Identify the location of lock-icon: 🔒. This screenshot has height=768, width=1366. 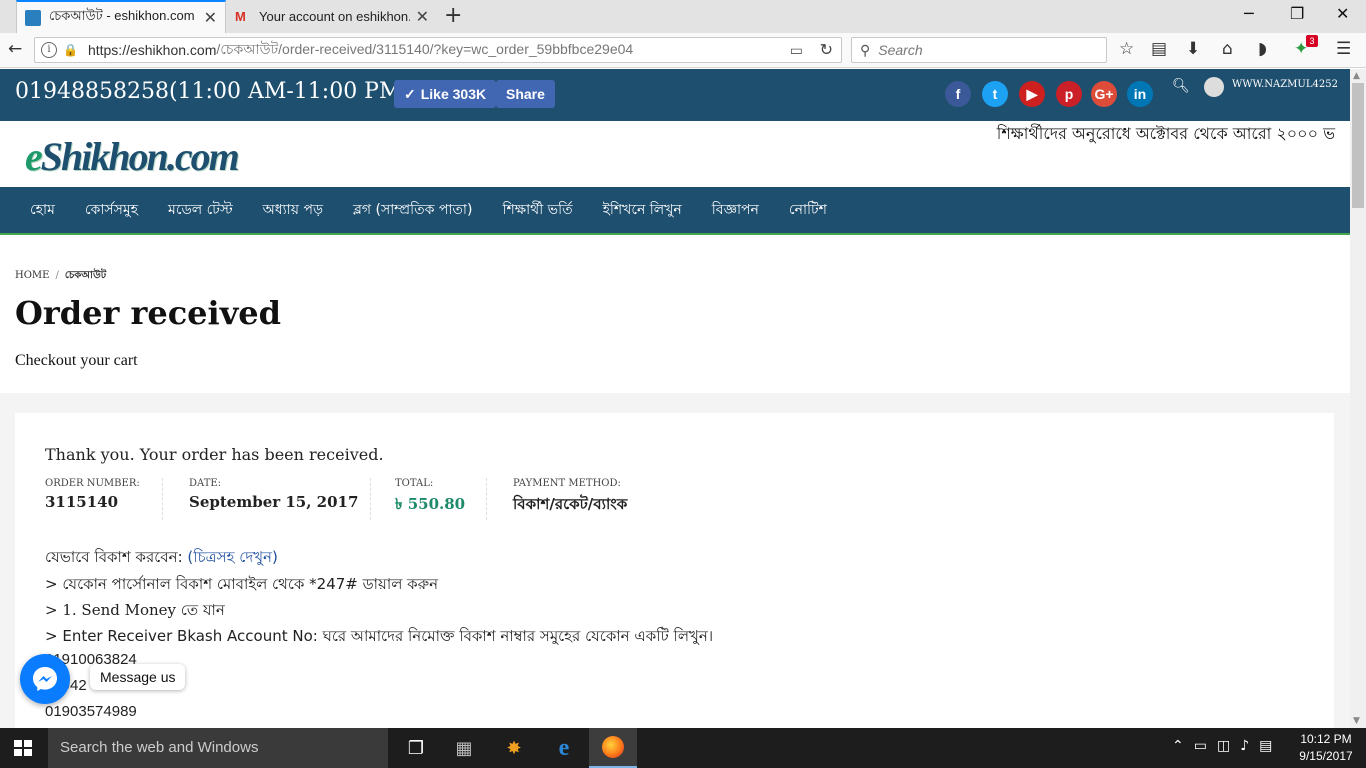
(70, 50).